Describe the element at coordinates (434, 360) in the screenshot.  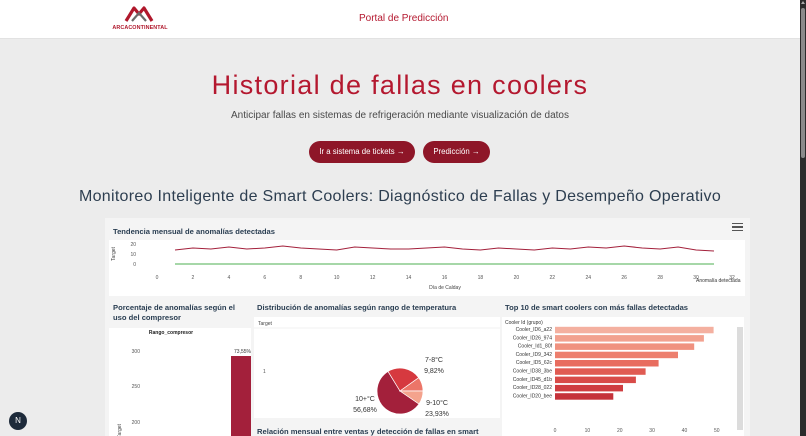
I see `pie-slice-label: 7-8°C` at that location.